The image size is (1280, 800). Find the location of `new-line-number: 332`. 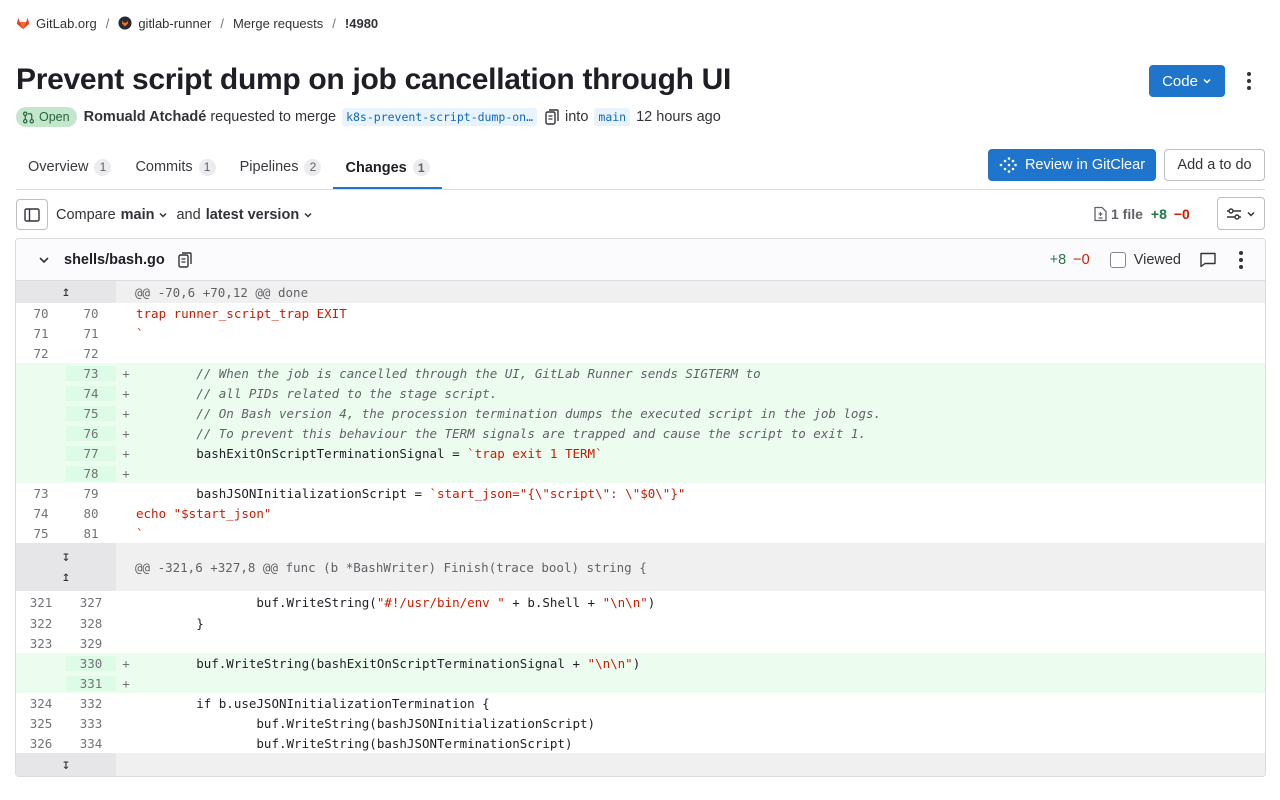

new-line-number: 332 is located at coordinates (91, 703).